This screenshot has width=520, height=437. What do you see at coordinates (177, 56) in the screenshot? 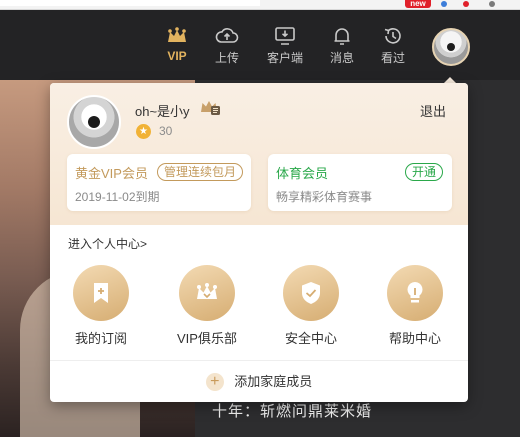
I see `nav-vip-label: VIP` at bounding box center [177, 56].